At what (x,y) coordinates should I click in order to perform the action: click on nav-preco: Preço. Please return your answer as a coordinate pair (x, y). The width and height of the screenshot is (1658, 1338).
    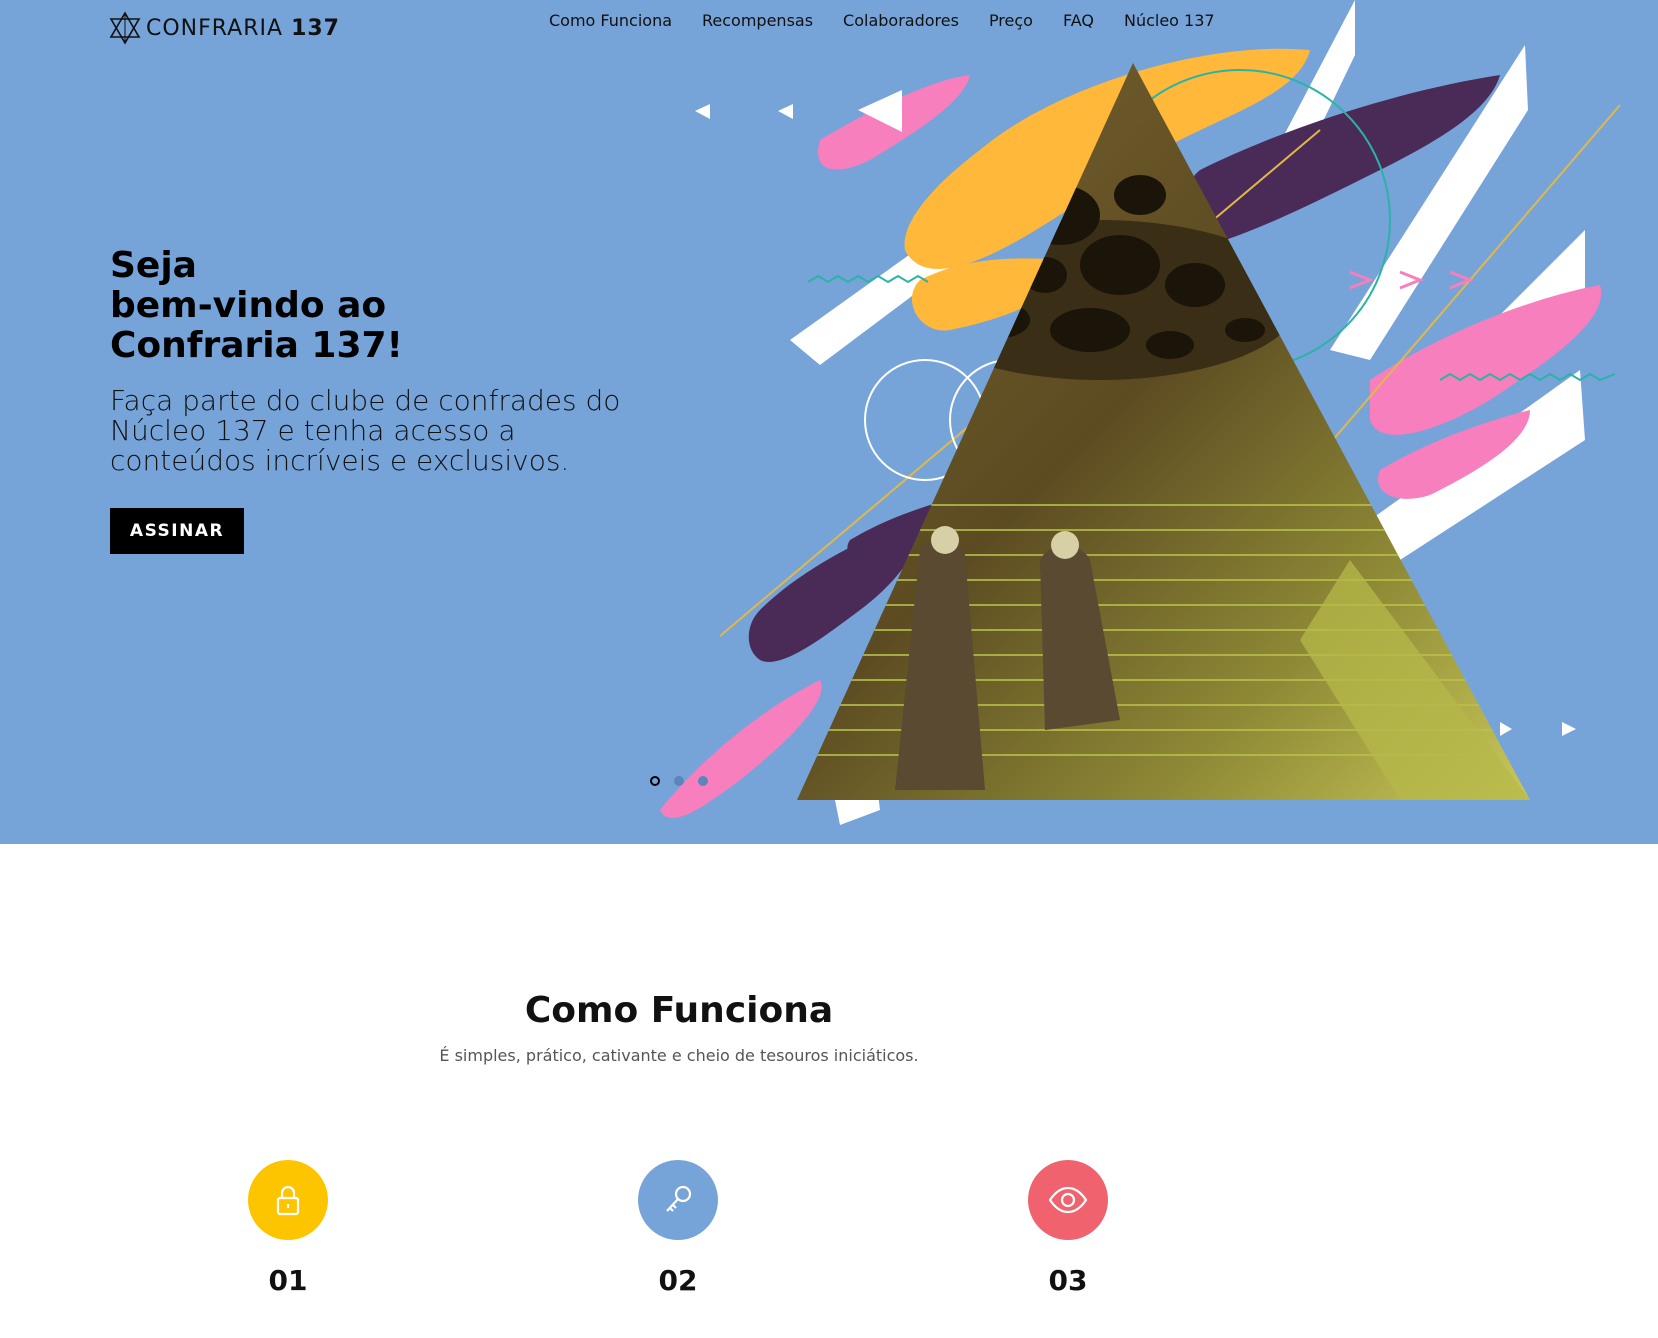
    Looking at the image, I should click on (1011, 21).